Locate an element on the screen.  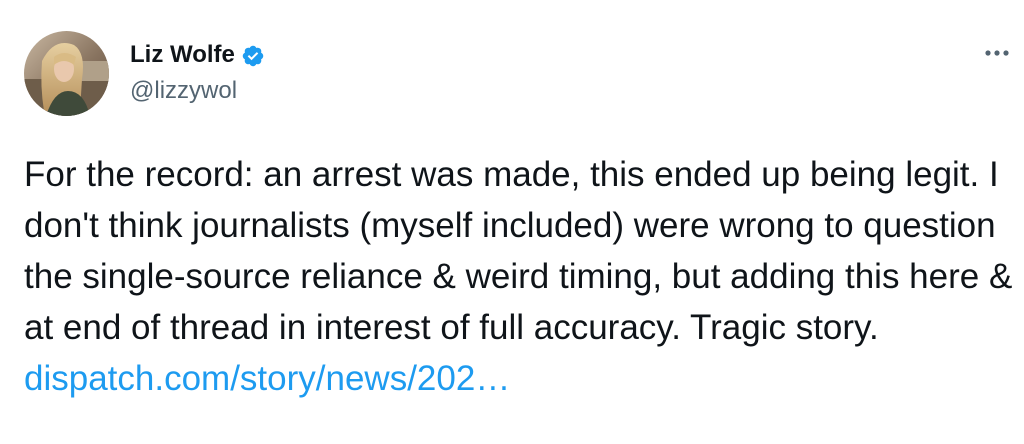
more-options-button is located at coordinates (997, 53).